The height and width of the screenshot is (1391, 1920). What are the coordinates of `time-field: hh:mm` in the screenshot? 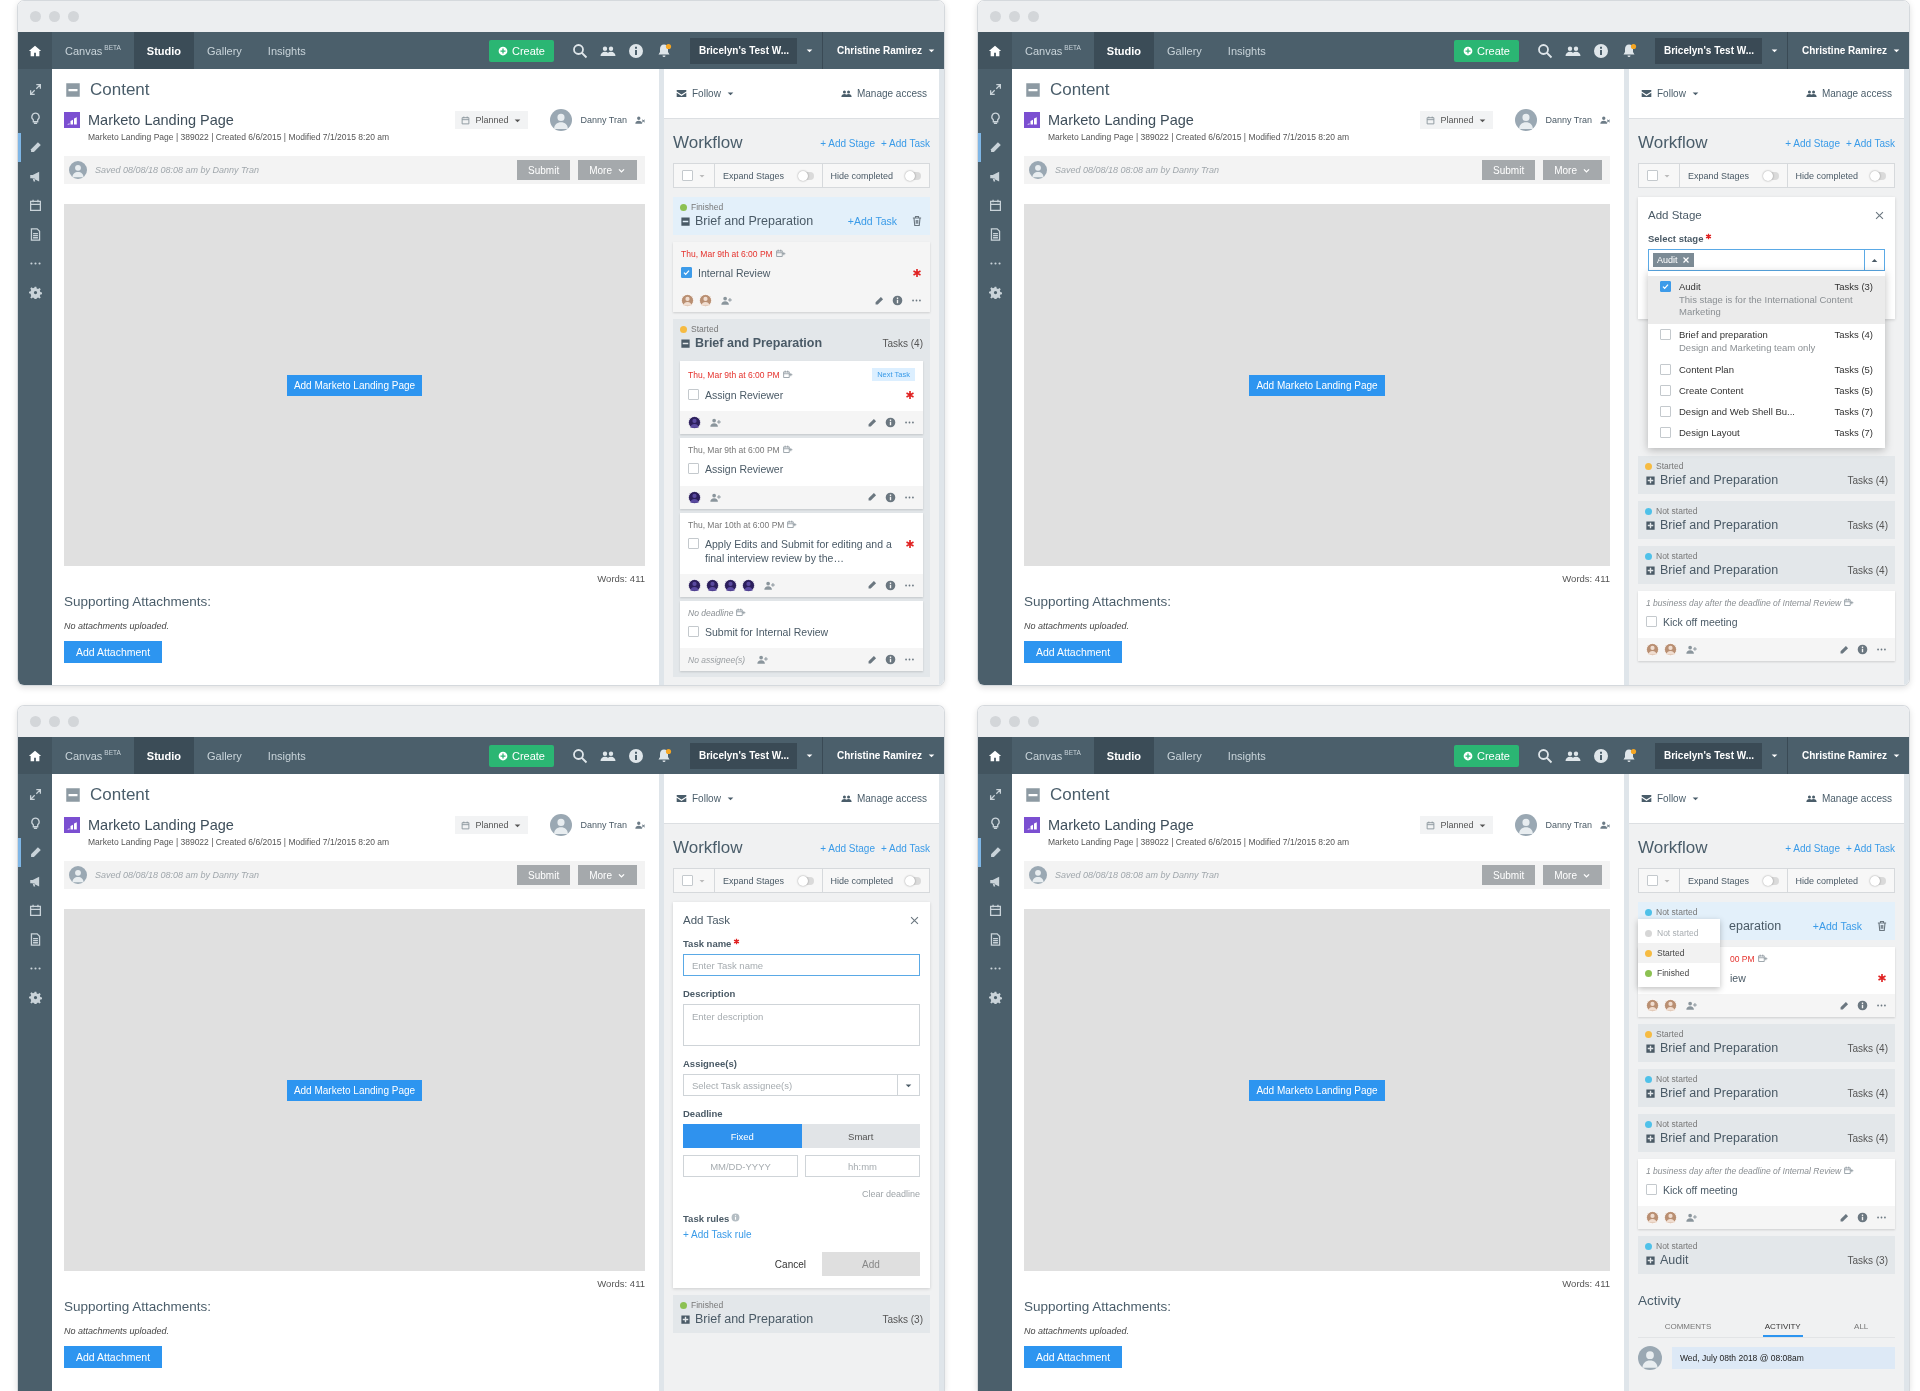 It's located at (862, 1166).